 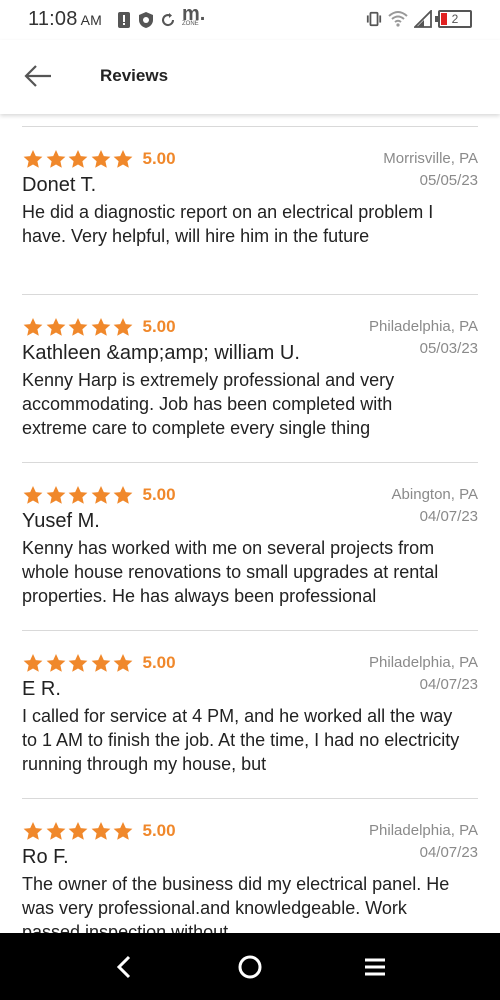 I want to click on reviewer-name: Kathleen &amp;amp; william U., so click(x=161, y=353).